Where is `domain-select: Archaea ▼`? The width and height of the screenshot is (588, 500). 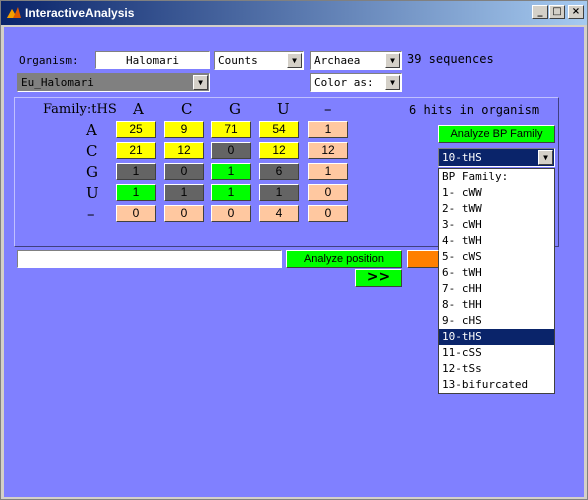 domain-select: Archaea ▼ is located at coordinates (356, 60).